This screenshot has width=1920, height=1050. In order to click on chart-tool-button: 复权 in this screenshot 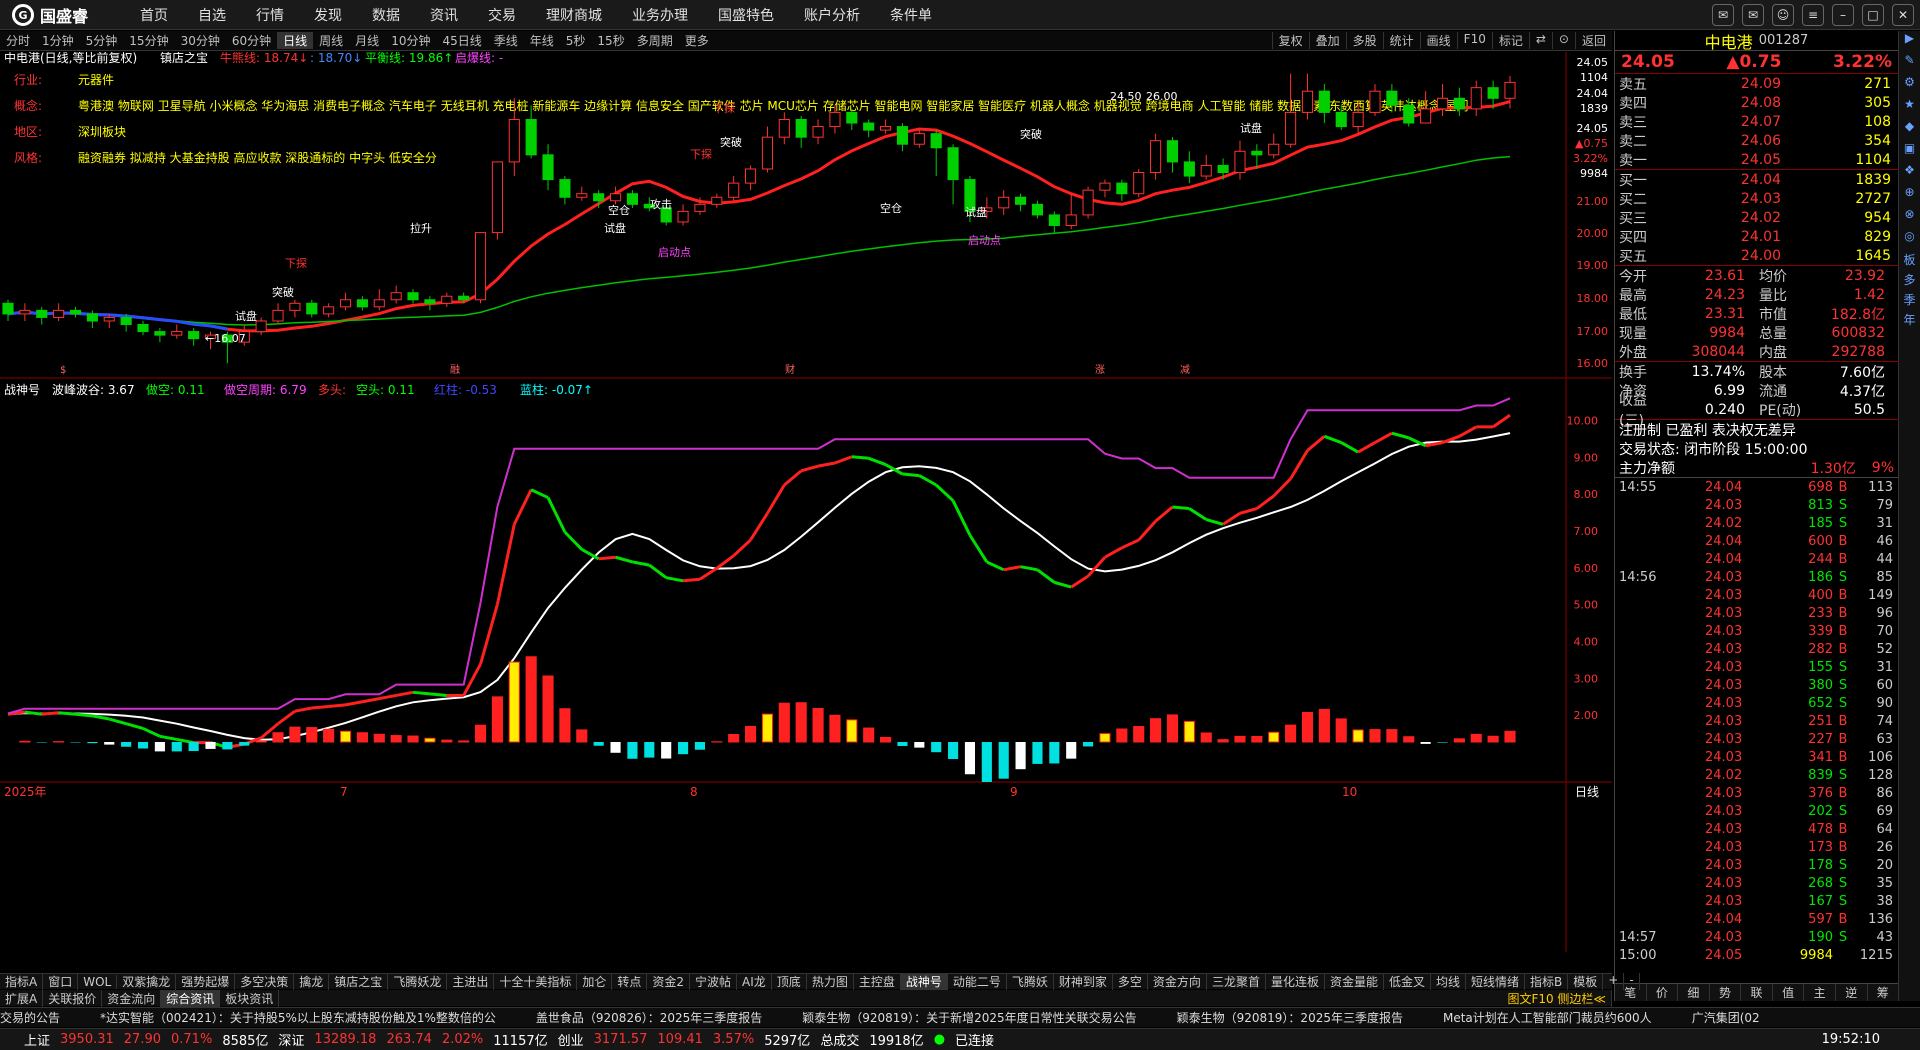, I will do `click(1290, 40)`.